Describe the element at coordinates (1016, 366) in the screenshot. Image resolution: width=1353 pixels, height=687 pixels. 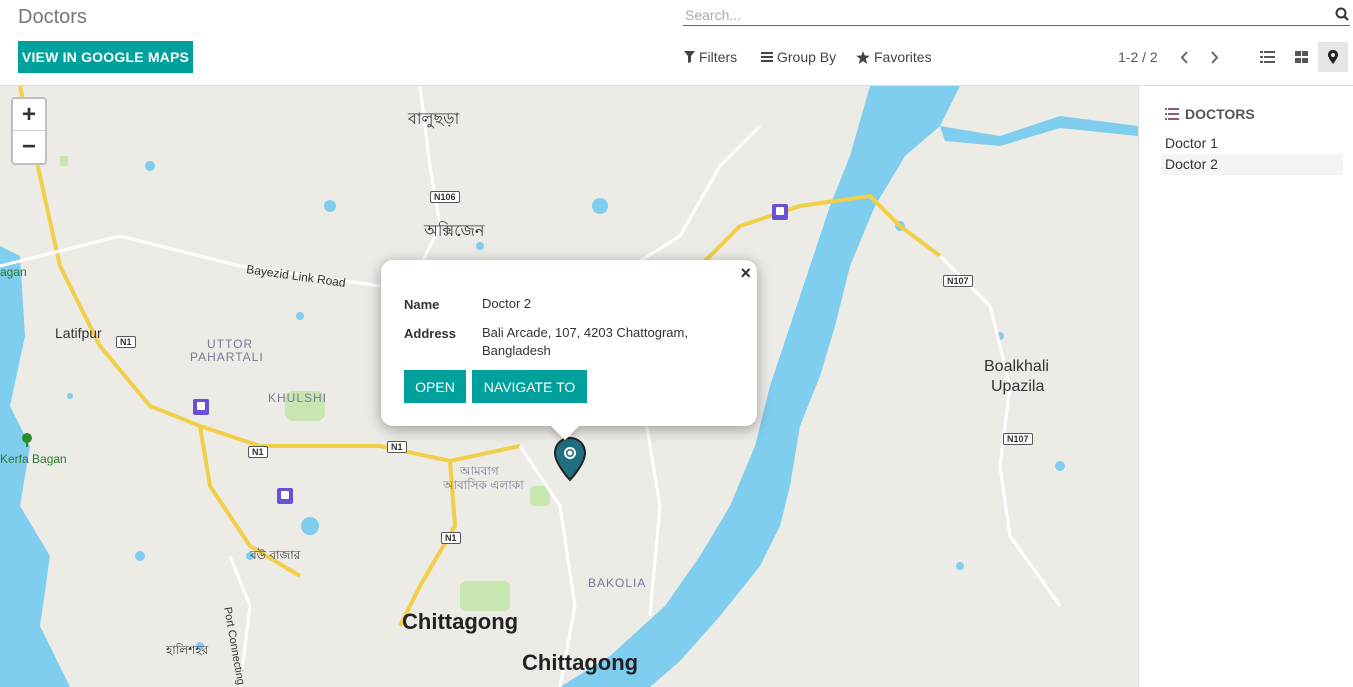
I see `map-label: Boalkhali` at that location.